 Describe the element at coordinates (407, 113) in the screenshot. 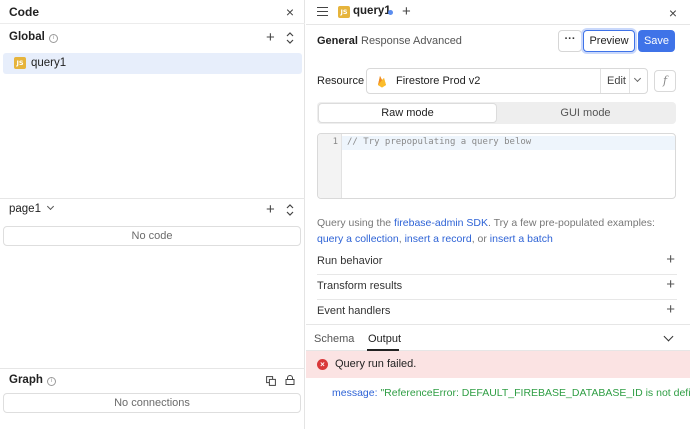

I see `raw-mode-option: Raw mode` at that location.